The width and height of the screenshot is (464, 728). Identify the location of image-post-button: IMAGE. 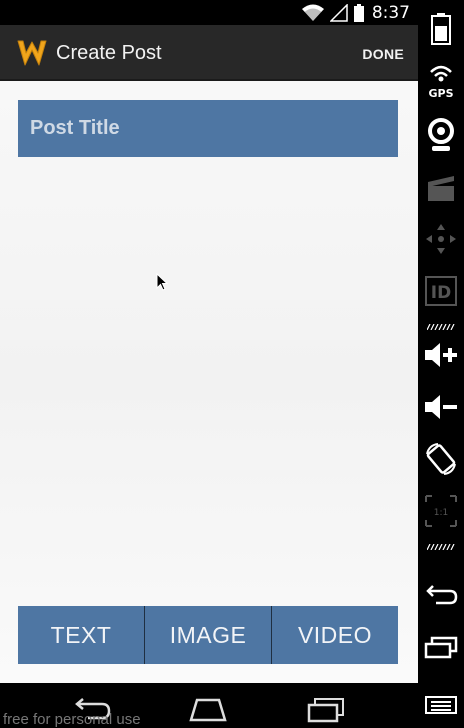
(207, 635).